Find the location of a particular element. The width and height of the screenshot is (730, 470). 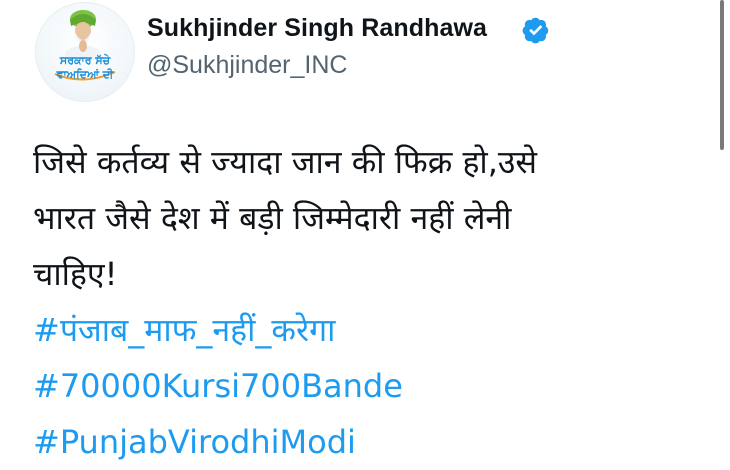

scrollbar is located at coordinates (722, 75).